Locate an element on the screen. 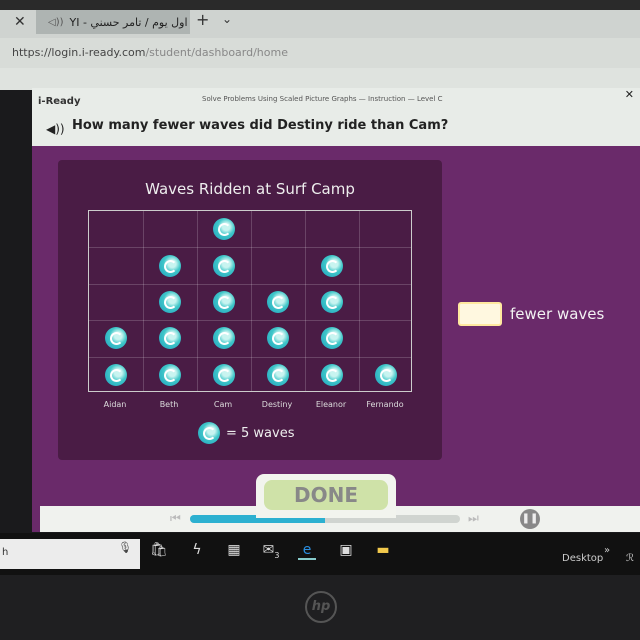 This screenshot has height=640, width=640. chart-title: Waves Ridden at Surf Camp is located at coordinates (250, 189).